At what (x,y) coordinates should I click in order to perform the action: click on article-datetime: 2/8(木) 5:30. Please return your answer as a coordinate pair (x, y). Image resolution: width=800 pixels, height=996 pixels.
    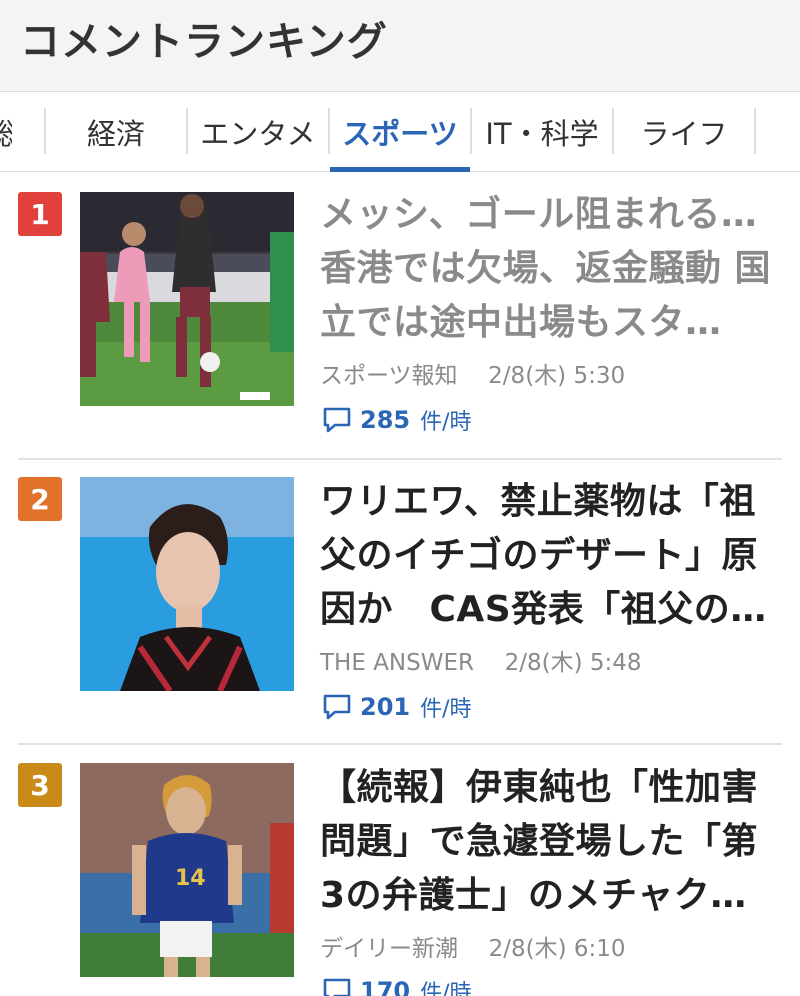
    Looking at the image, I should click on (557, 376).